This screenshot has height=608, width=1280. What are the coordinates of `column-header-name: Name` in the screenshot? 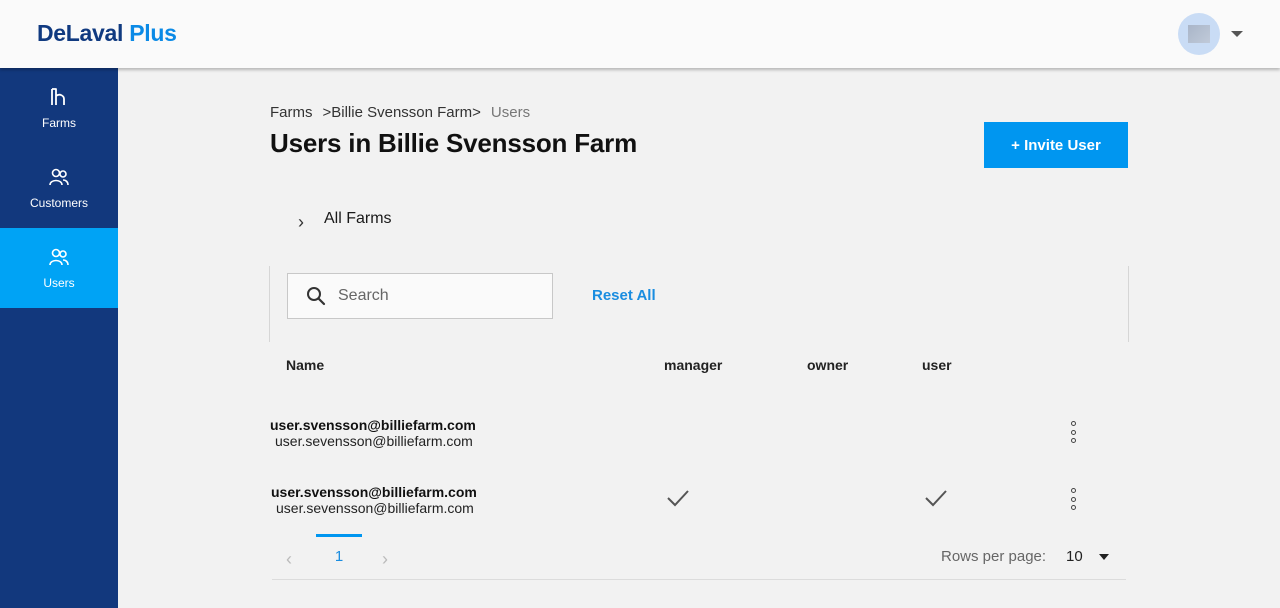 It's located at (305, 365).